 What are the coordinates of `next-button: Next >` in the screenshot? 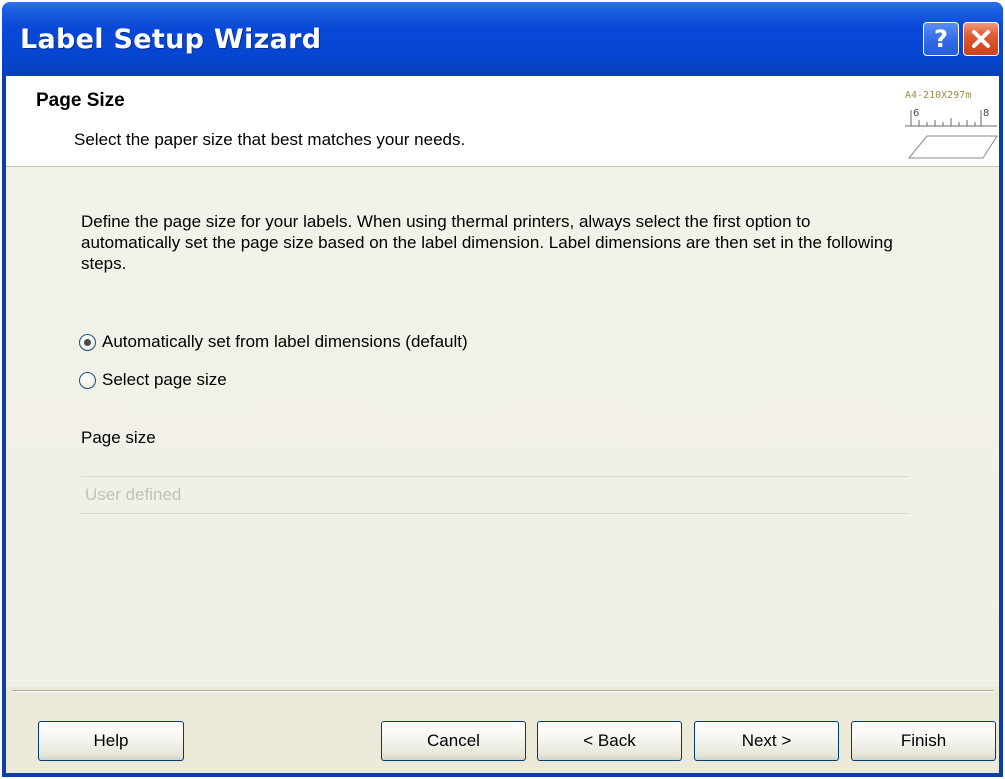 It's located at (766, 741).